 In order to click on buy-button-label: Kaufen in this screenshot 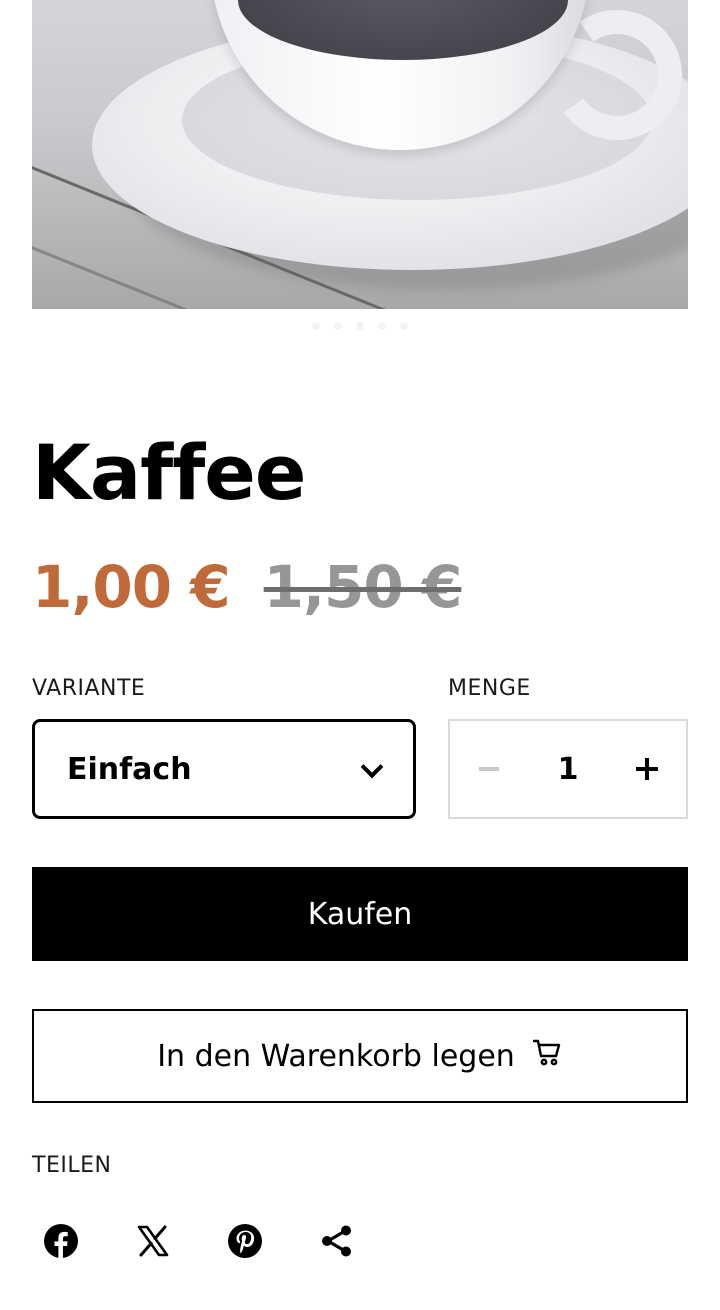, I will do `click(360, 914)`.